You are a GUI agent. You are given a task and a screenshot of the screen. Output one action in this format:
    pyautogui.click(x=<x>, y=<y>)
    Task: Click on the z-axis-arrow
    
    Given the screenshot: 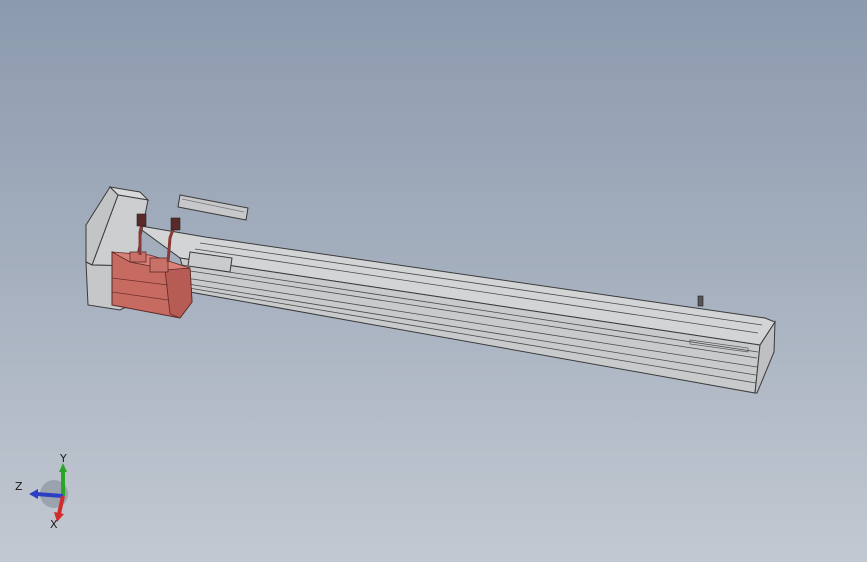 What is the action you would take?
    pyautogui.click(x=49, y=495)
    